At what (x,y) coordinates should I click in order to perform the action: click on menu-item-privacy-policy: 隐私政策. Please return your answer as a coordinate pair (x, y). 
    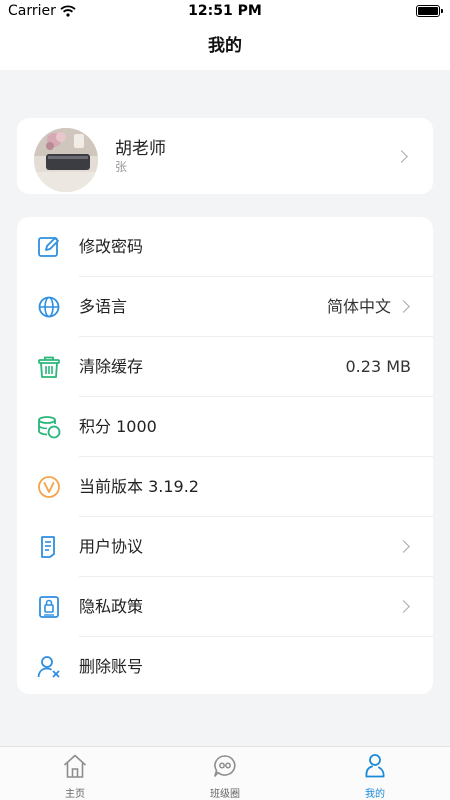
    Looking at the image, I should click on (225, 607).